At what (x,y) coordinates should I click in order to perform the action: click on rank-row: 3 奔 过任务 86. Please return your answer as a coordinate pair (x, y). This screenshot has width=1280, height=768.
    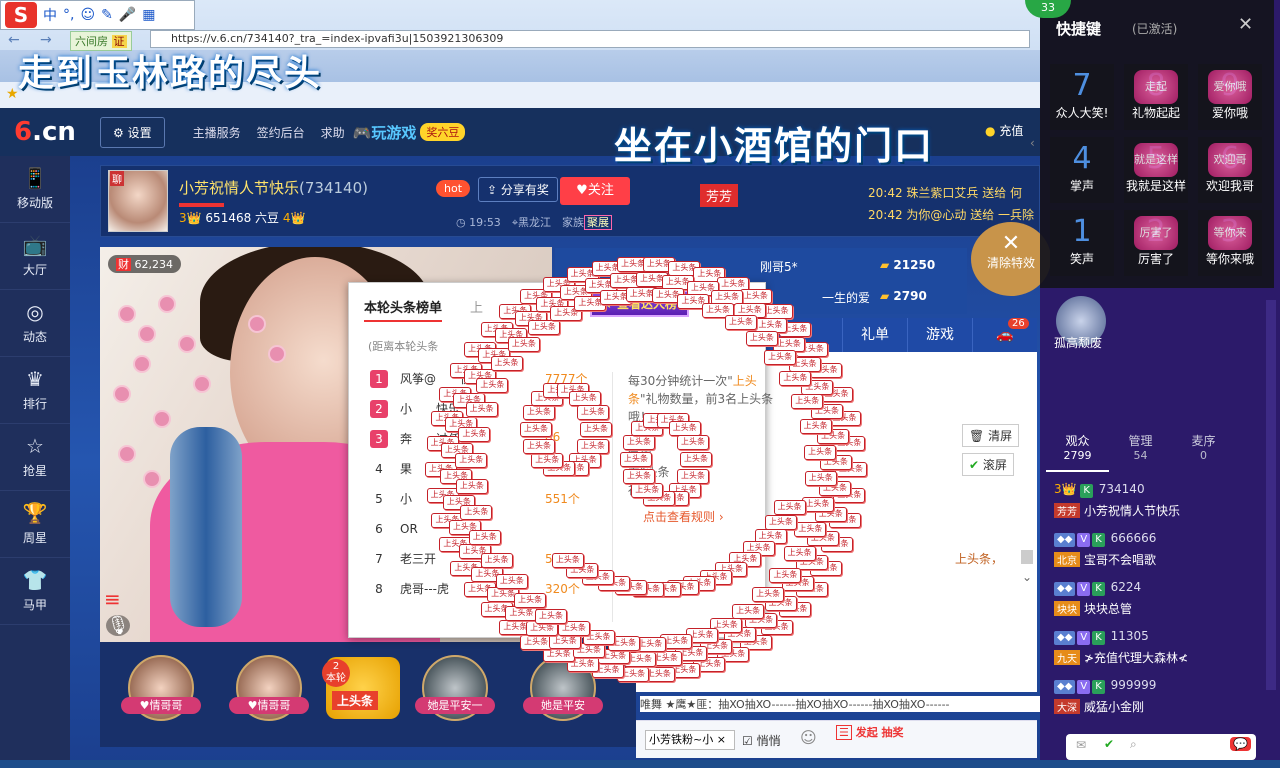
    Looking at the image, I should click on (480, 439).